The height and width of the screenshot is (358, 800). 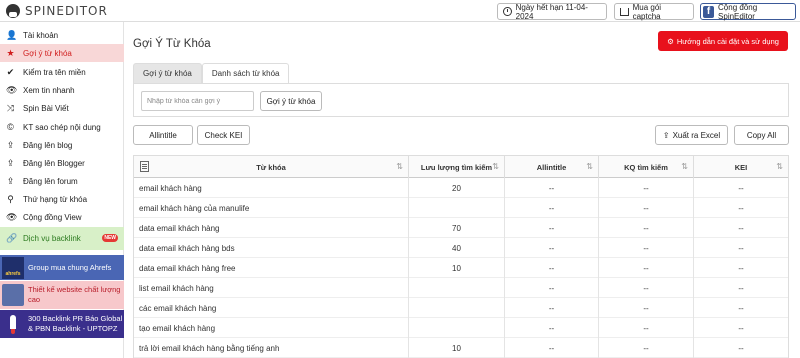 I want to click on cell-keyword: email khách hàng của manulife, so click(x=271, y=208).